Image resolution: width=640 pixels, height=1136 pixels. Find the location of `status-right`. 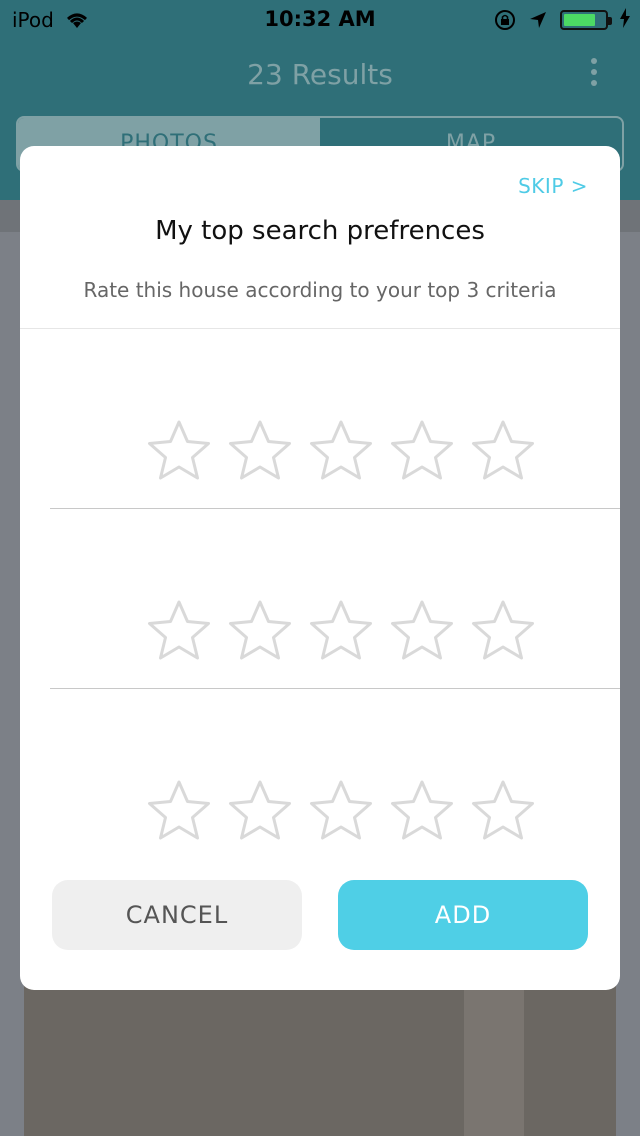

status-right is located at coordinates (562, 20).